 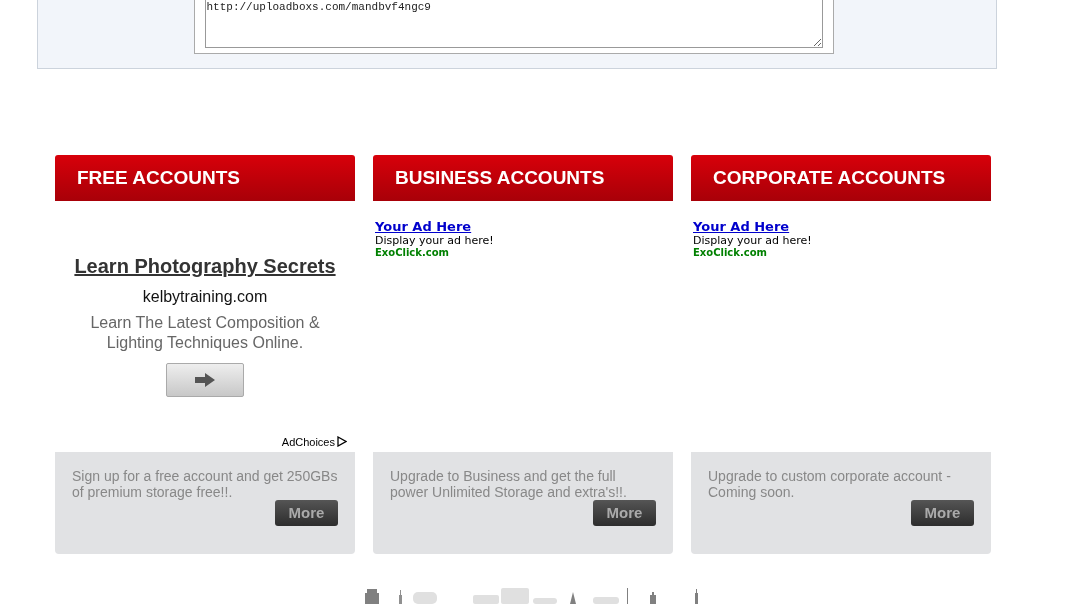 I want to click on plan-header: FREE ACCOUNTS, so click(x=205, y=178).